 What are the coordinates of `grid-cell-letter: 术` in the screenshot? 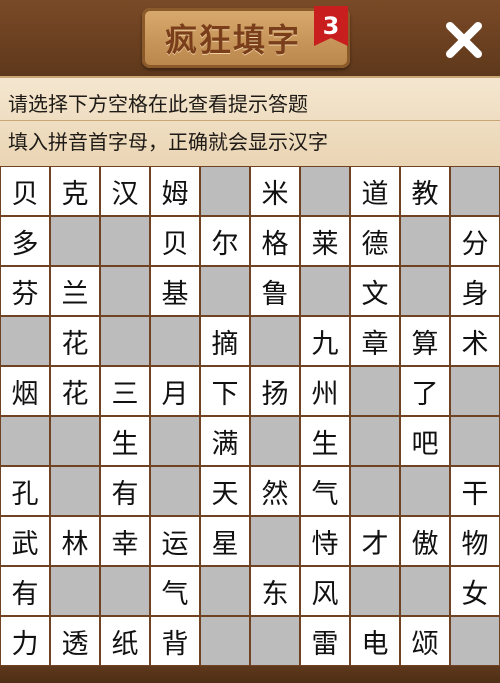 It's located at (475, 341).